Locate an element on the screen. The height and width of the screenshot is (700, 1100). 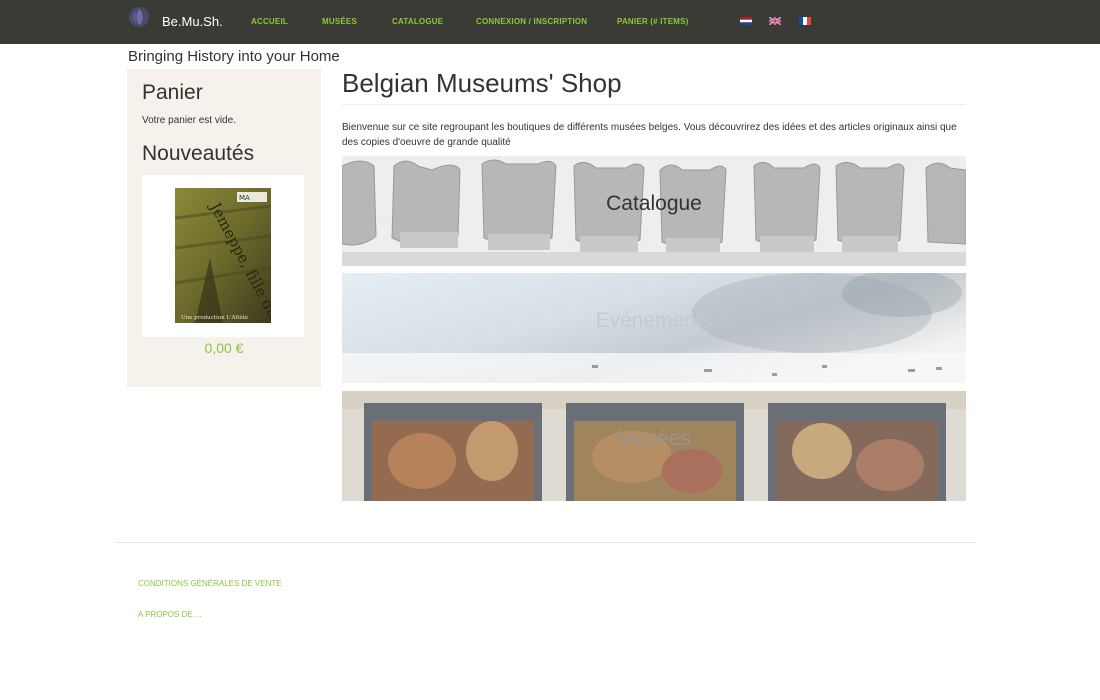
nav-panier: PANIER (# ITEMS) is located at coordinates (653, 21).